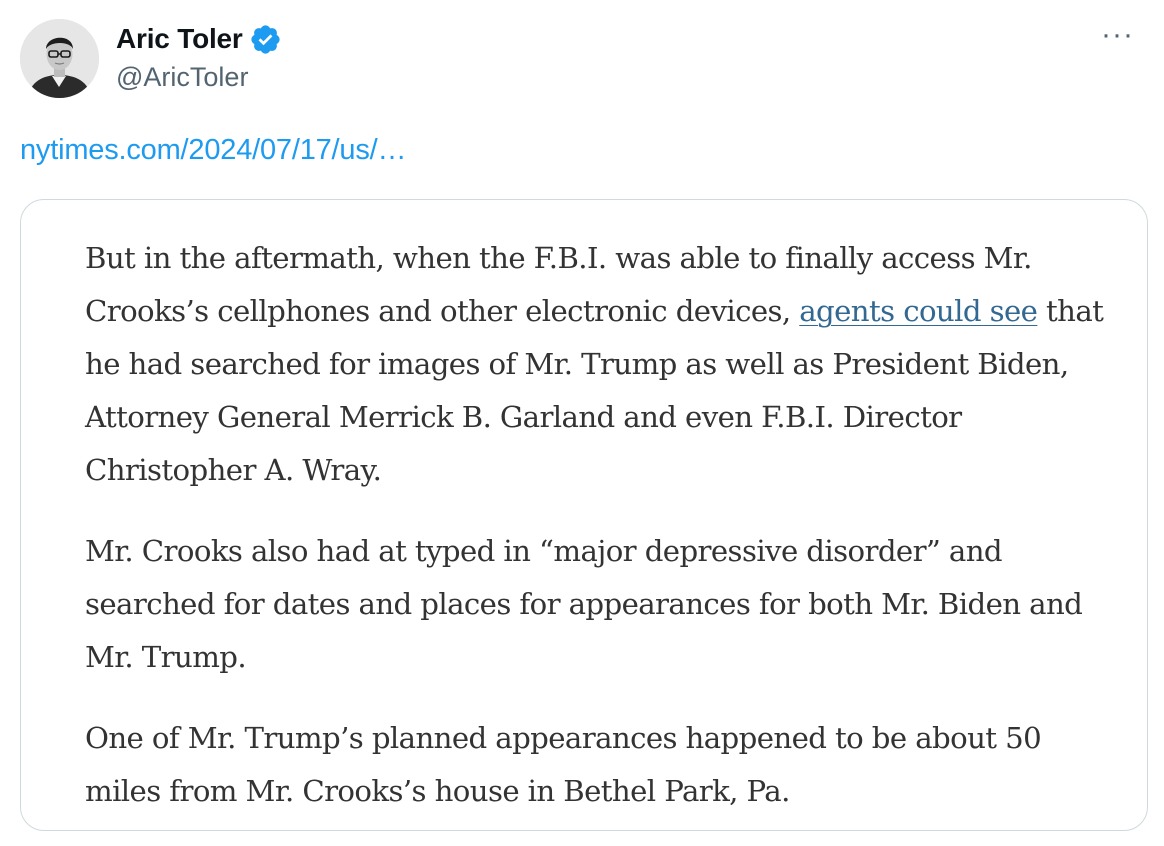 The image size is (1164, 846). I want to click on author-display-name: Aric Toler, so click(179, 39).